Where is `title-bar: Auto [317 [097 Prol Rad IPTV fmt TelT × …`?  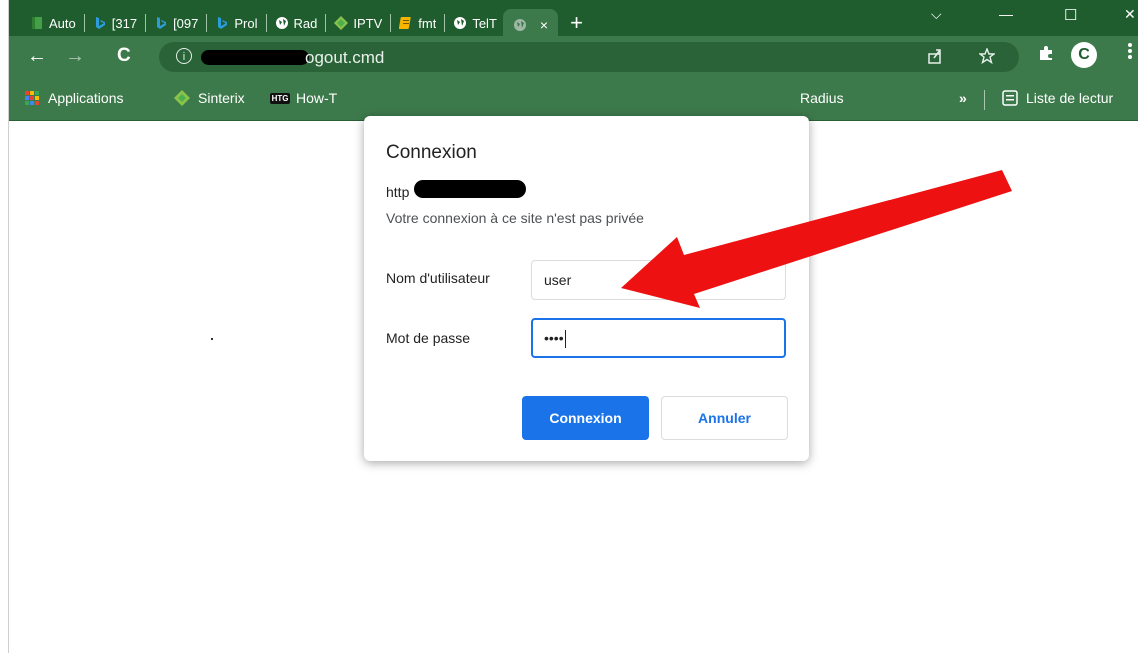
title-bar: Auto [317 [097 Prol Rad IPTV fmt TelT × … is located at coordinates (573, 20).